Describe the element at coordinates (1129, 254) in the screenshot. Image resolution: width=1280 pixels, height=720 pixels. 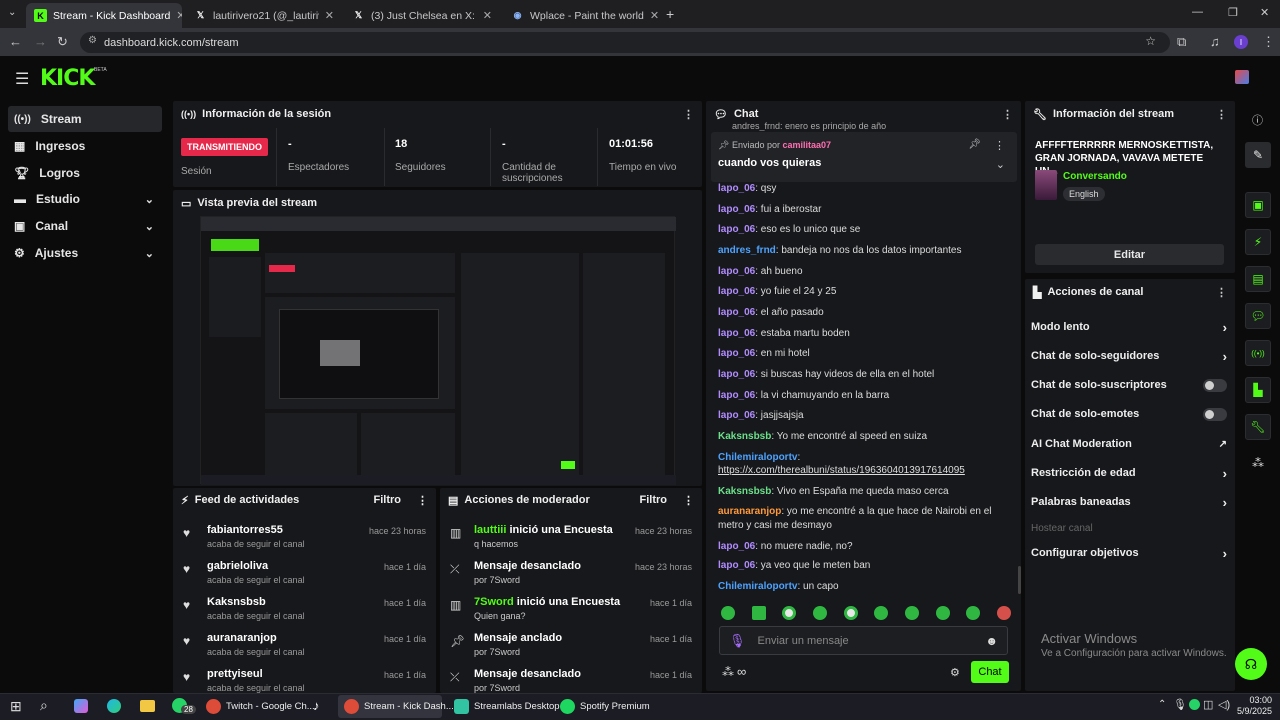
I see `edit-stream-button: Editar` at that location.